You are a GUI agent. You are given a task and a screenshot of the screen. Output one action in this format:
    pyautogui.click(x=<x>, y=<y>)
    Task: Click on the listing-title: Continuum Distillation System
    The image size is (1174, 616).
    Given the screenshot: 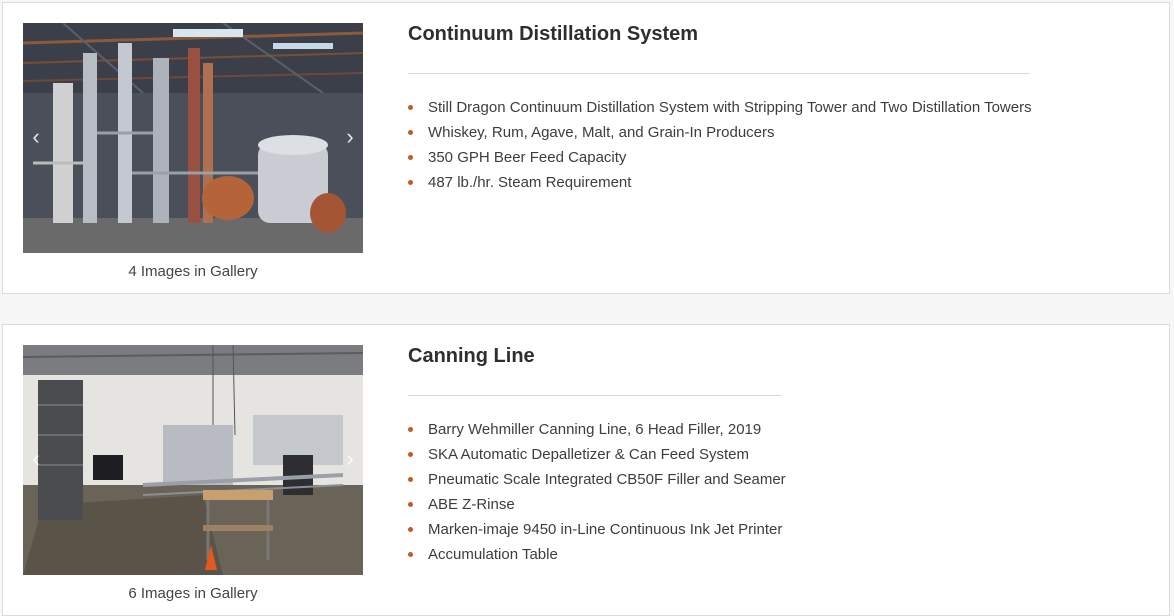 What is the action you would take?
    pyautogui.click(x=553, y=34)
    